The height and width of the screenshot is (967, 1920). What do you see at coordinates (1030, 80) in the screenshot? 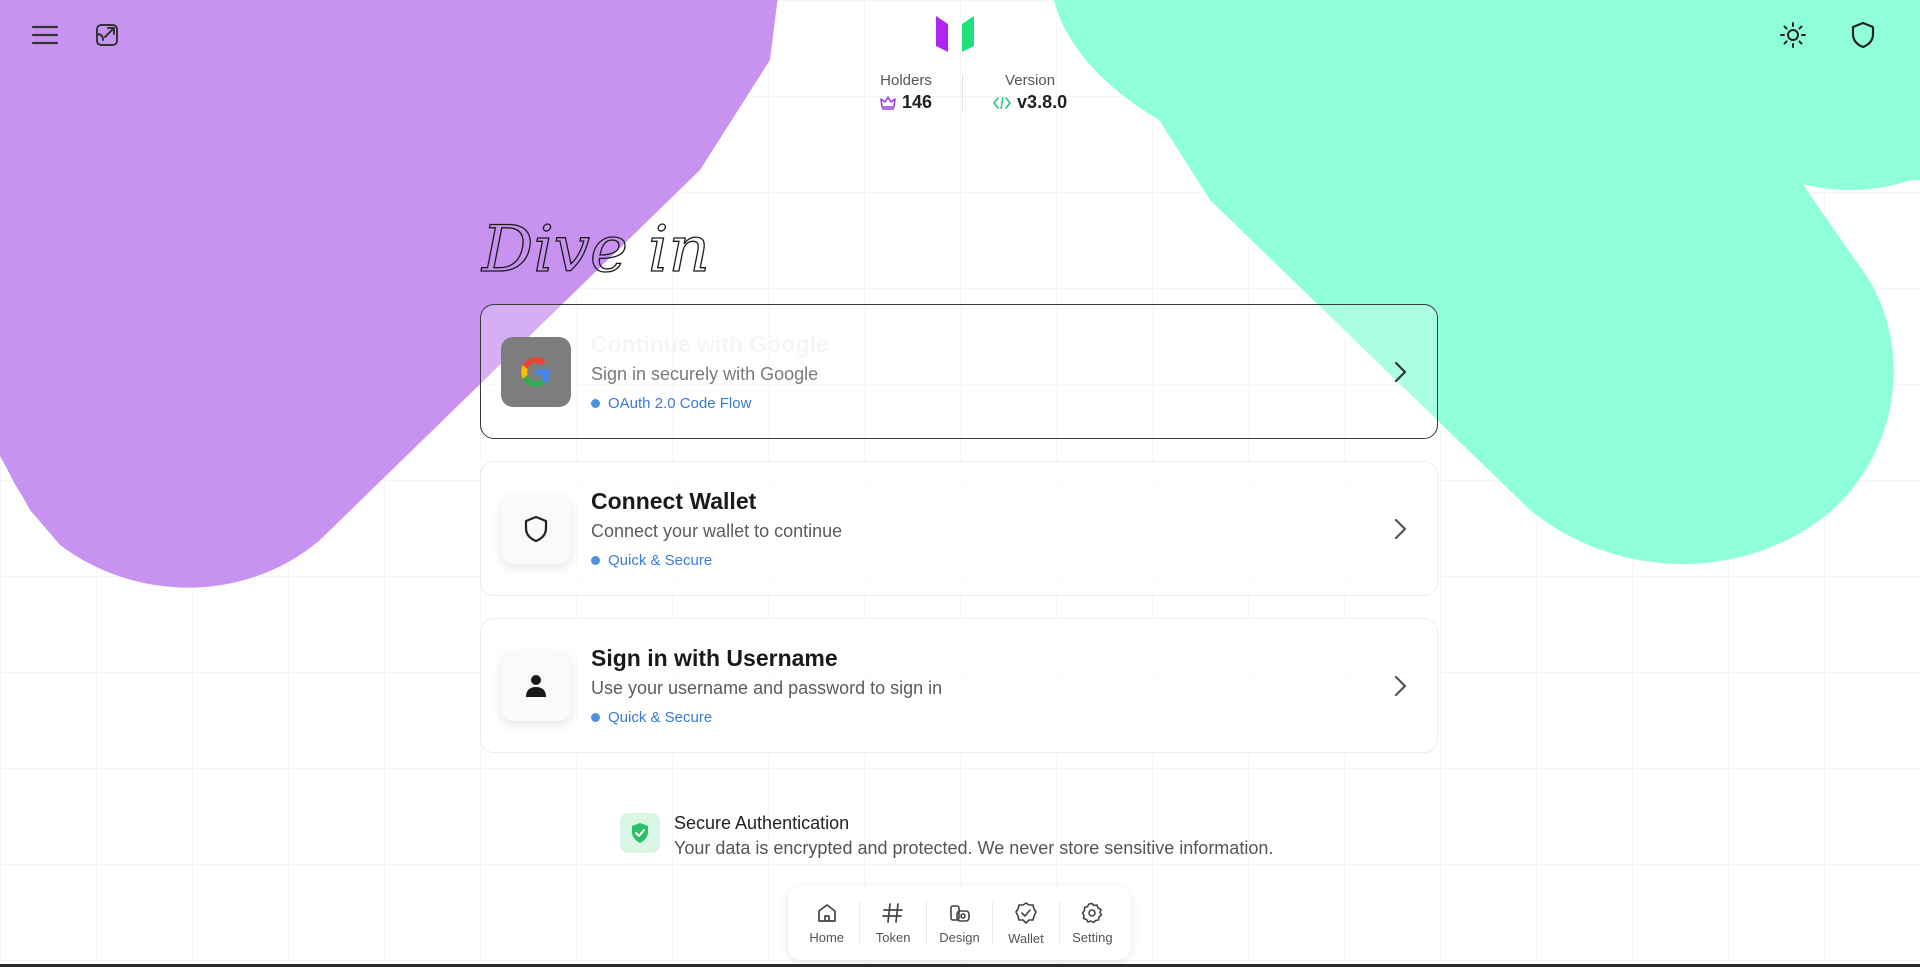
I see `version-label: Version` at bounding box center [1030, 80].